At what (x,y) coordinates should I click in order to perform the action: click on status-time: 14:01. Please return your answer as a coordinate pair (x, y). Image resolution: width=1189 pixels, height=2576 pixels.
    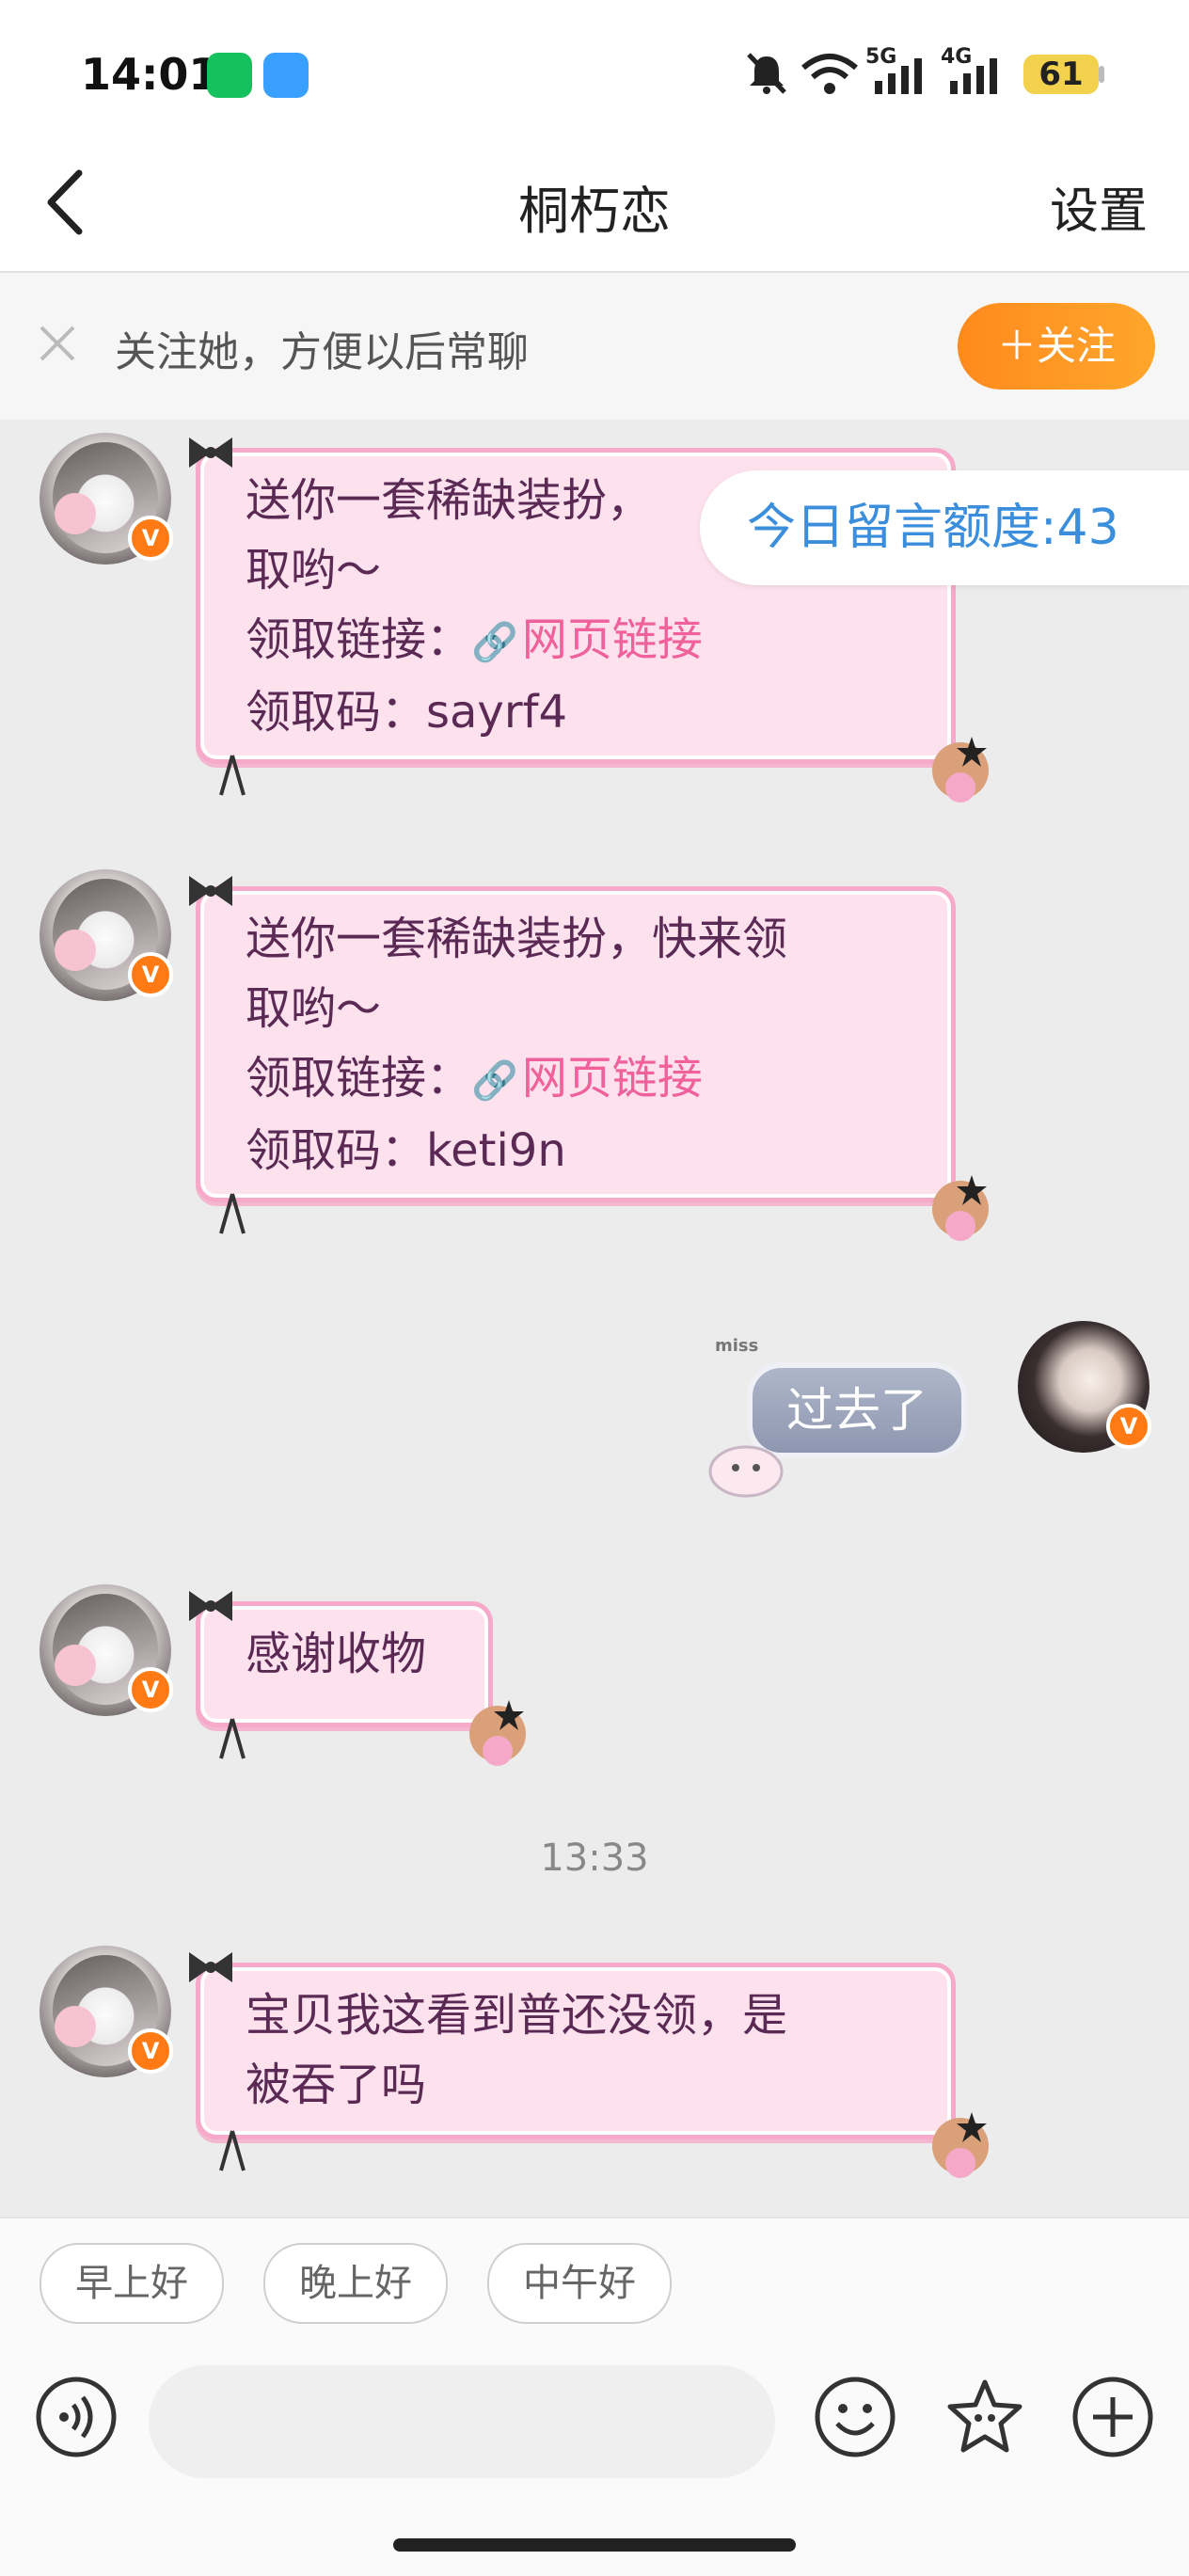
    Looking at the image, I should click on (150, 74).